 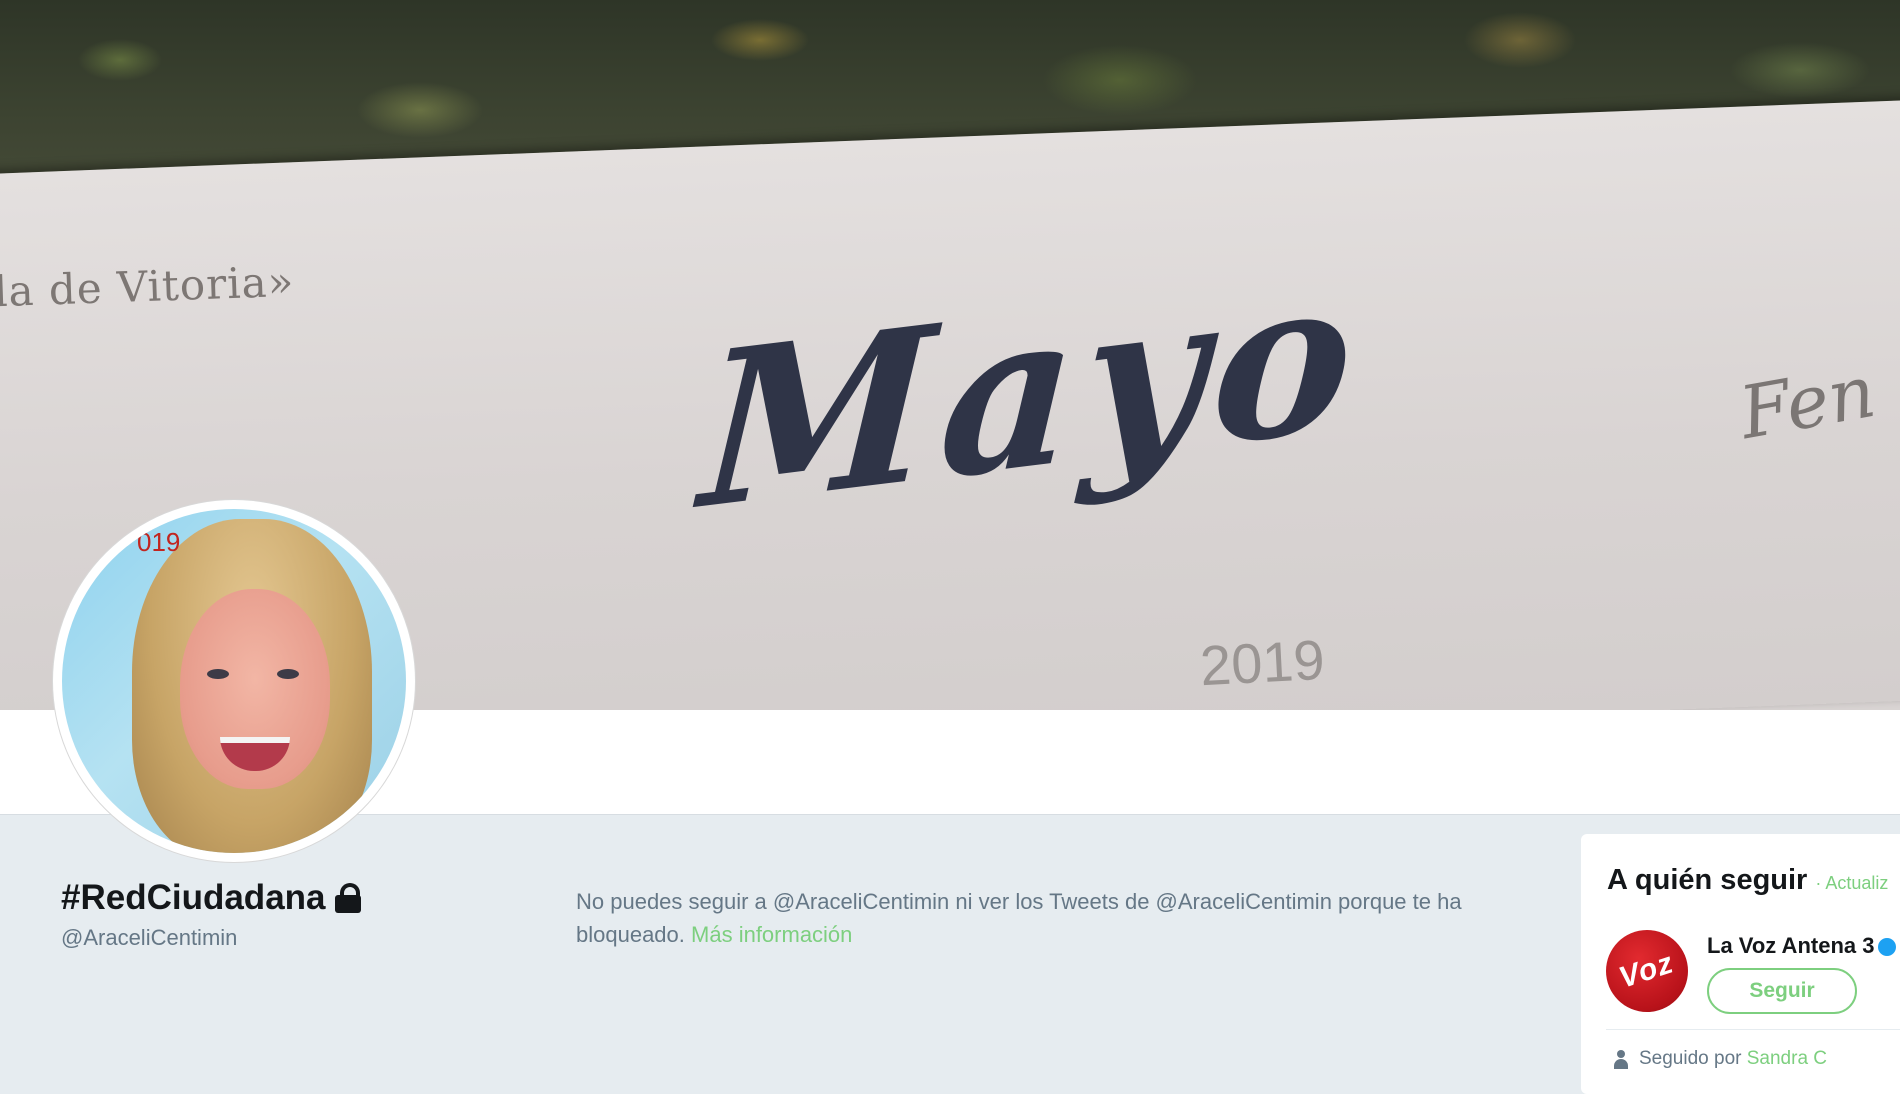 What do you see at coordinates (218, 674) in the screenshot?
I see `avatar-left-eye` at bounding box center [218, 674].